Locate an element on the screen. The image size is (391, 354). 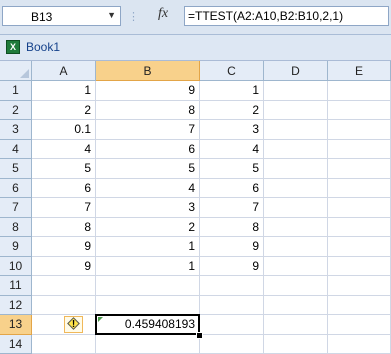
cell-d5 is located at coordinates (296, 169).